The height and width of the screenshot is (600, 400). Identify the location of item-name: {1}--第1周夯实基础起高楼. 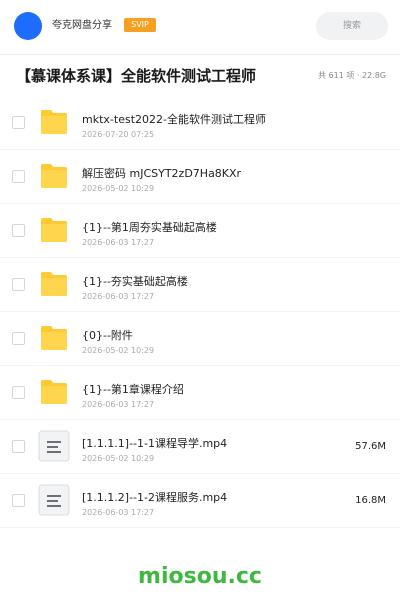
(149, 227).